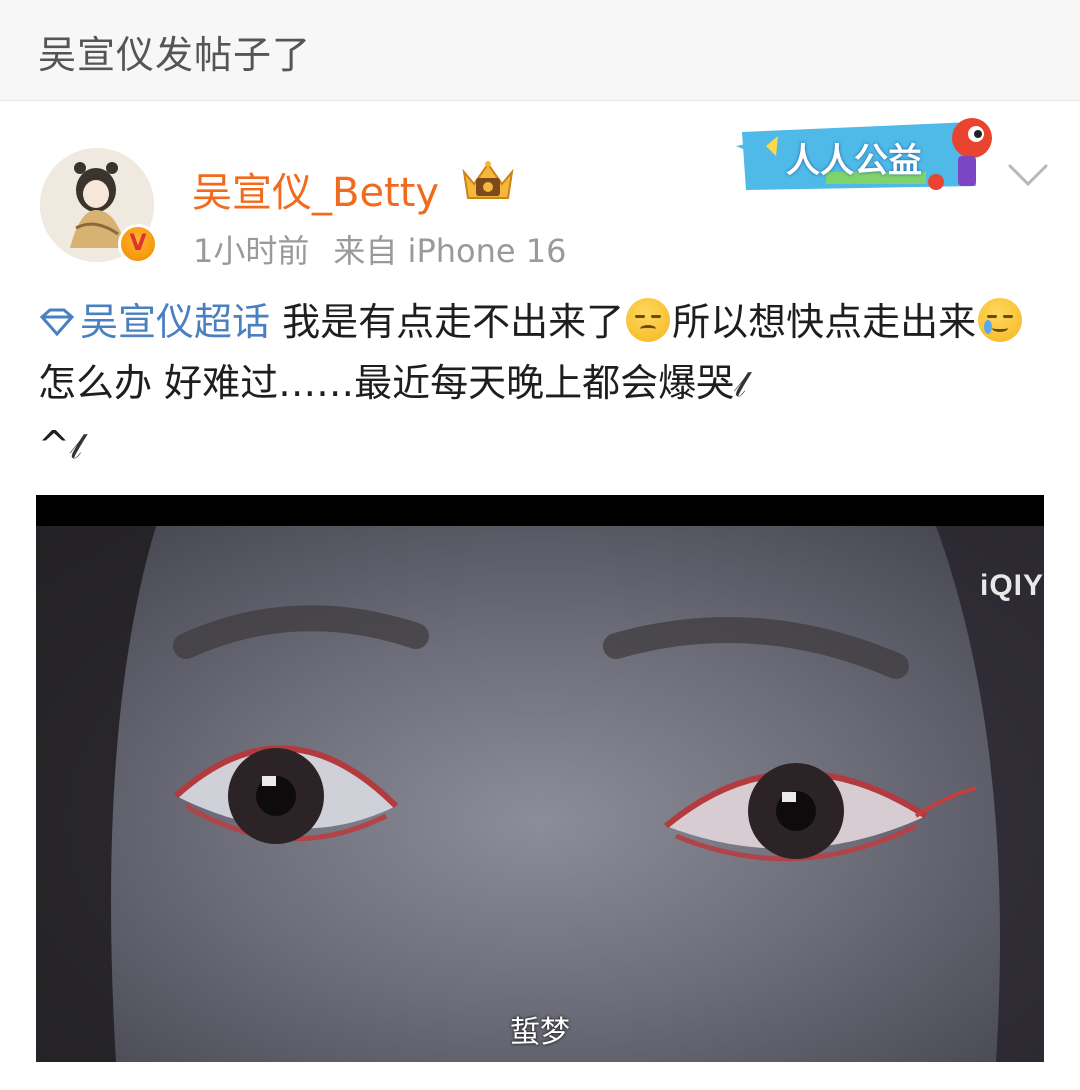 This screenshot has width=1080, height=1090. What do you see at coordinates (824, 322) in the screenshot?
I see `post-text-2: 所以想快点走出来` at bounding box center [824, 322].